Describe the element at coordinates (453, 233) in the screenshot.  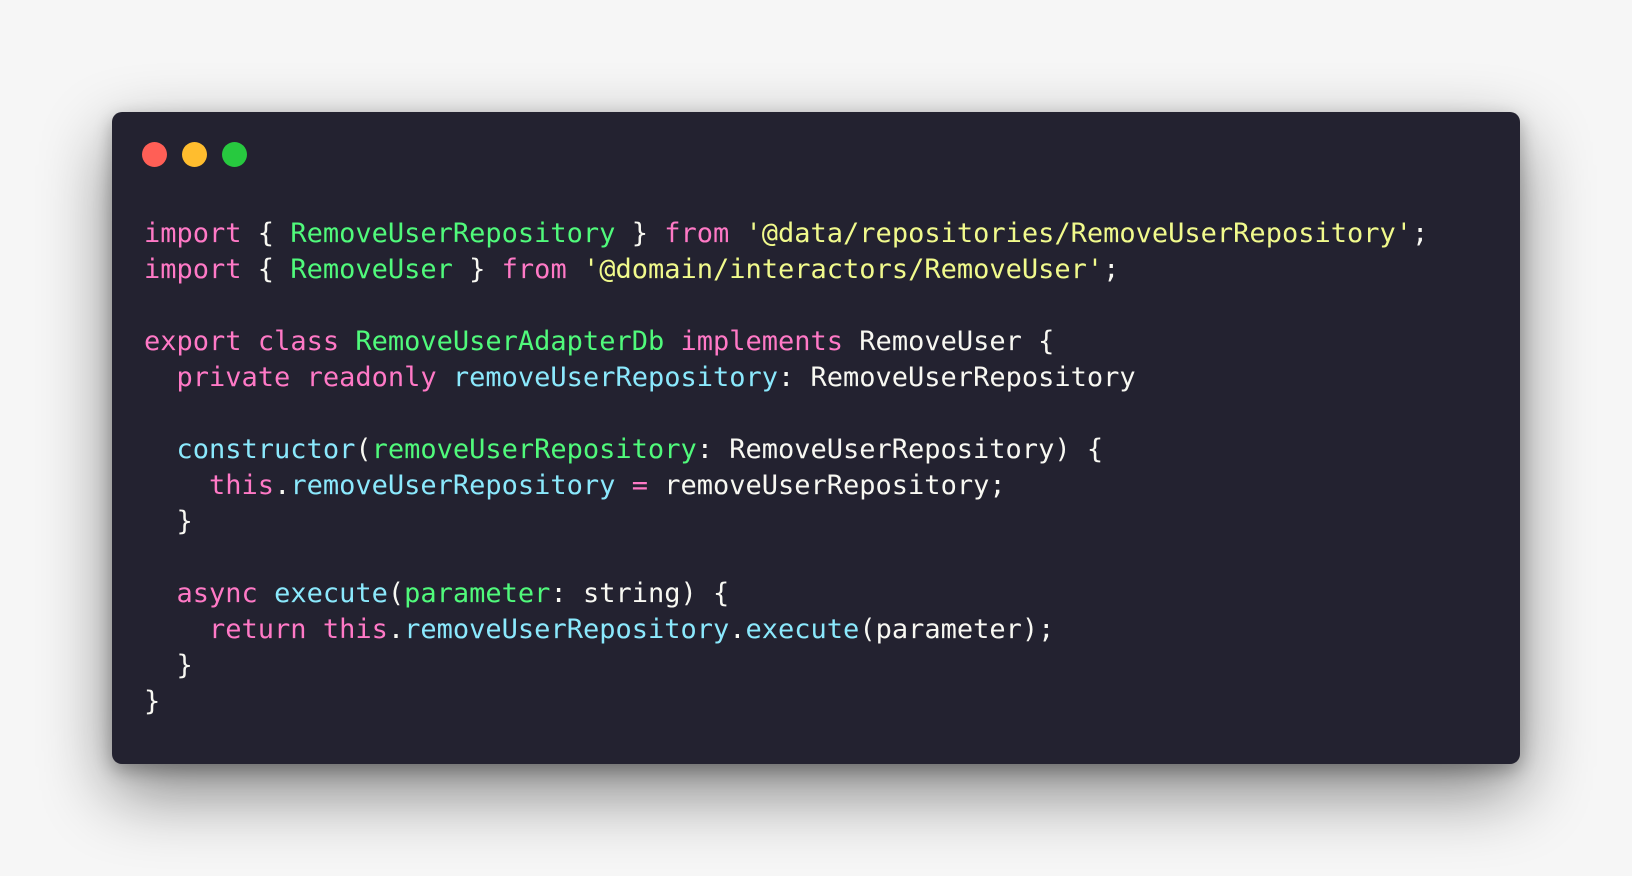
I see `code-token: RemoveUserRepository` at that location.